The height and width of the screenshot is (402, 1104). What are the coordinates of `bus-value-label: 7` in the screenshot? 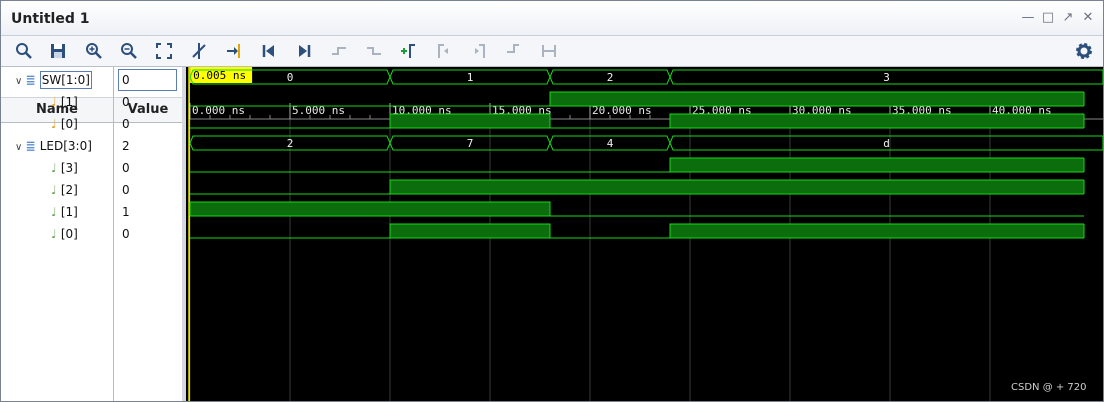 It's located at (470, 143).